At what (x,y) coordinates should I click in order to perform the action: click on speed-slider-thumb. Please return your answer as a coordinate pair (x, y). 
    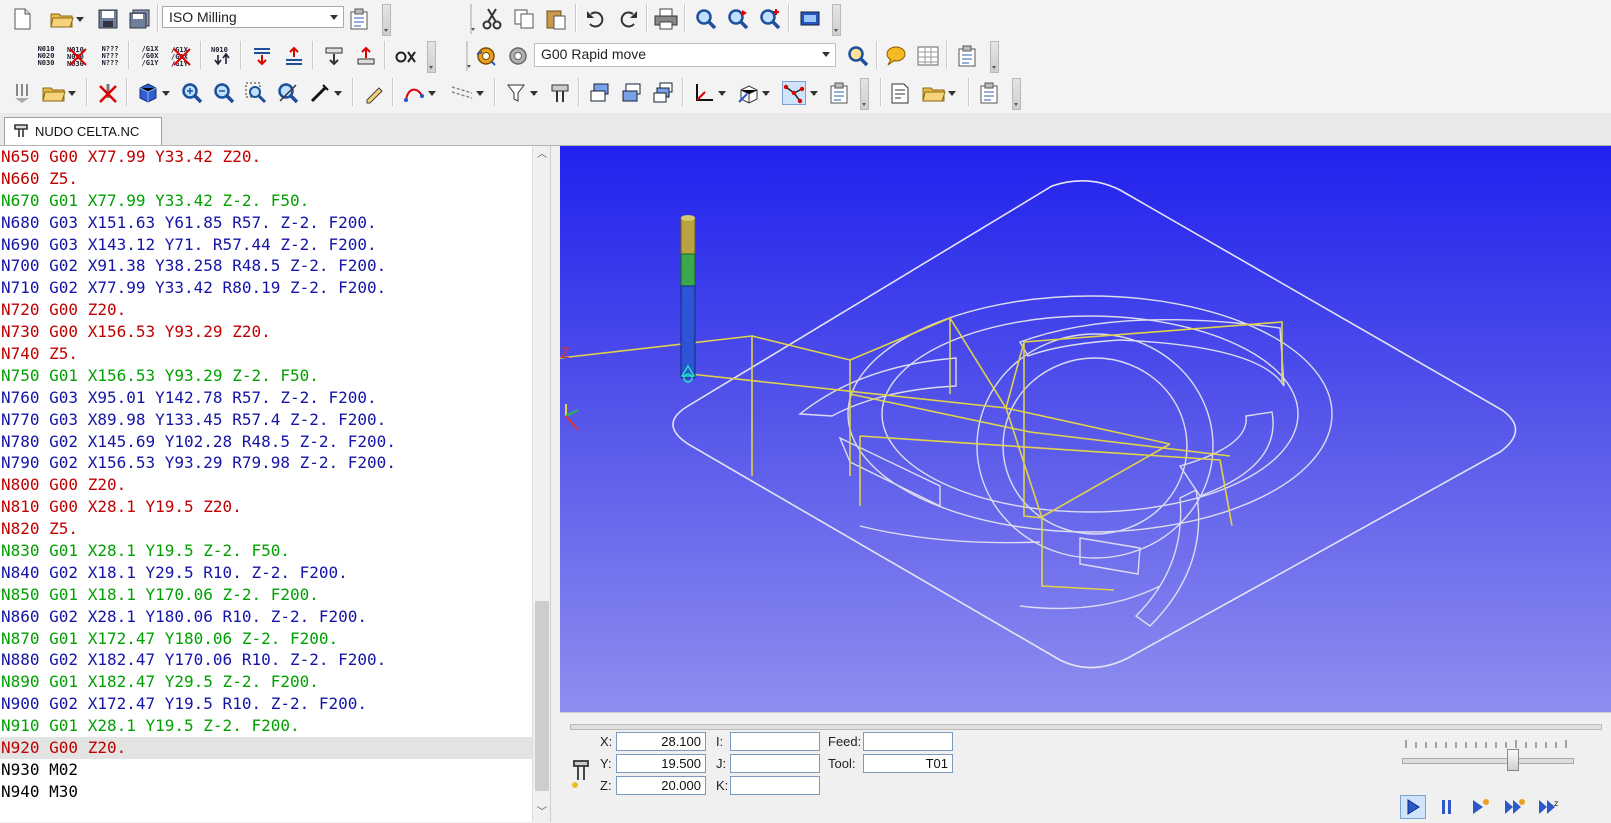
    Looking at the image, I should click on (1513, 760).